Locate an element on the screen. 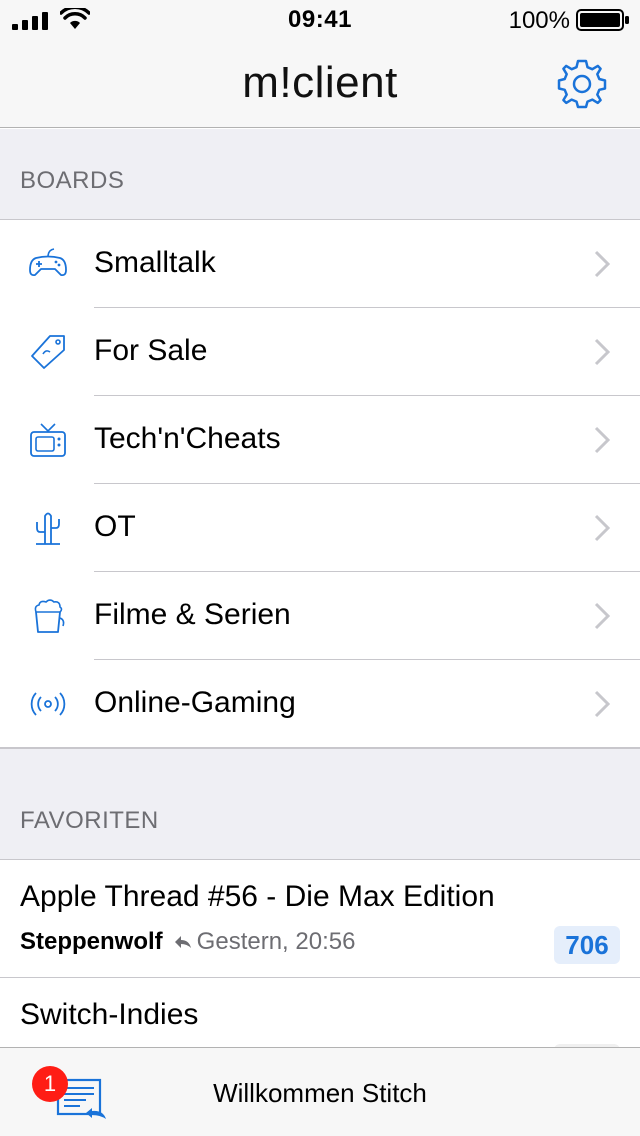 The height and width of the screenshot is (1136, 640). board-row-filme-serien: Filme & Serien is located at coordinates (320, 616).